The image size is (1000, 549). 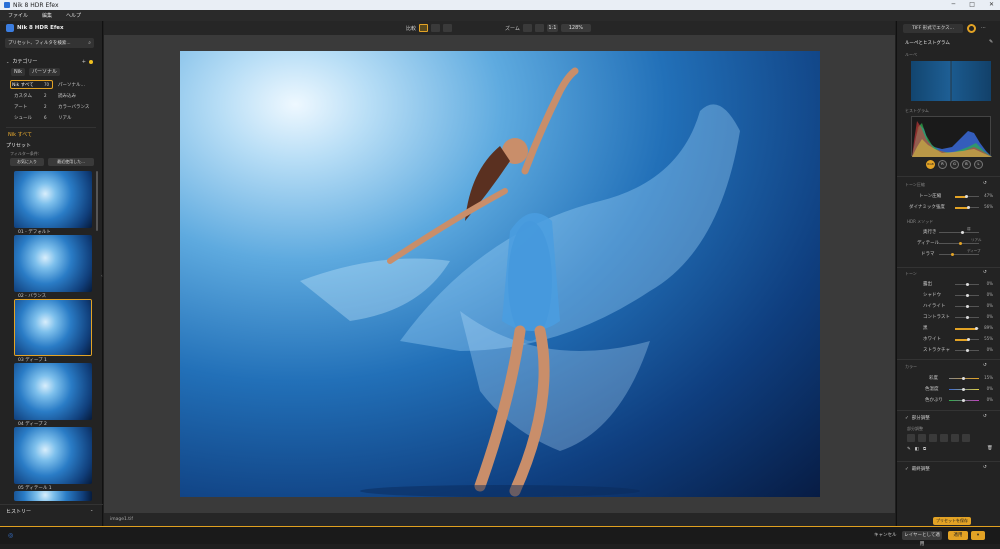 What do you see at coordinates (911, 438) in the screenshot?
I see `tool-select-icon` at bounding box center [911, 438].